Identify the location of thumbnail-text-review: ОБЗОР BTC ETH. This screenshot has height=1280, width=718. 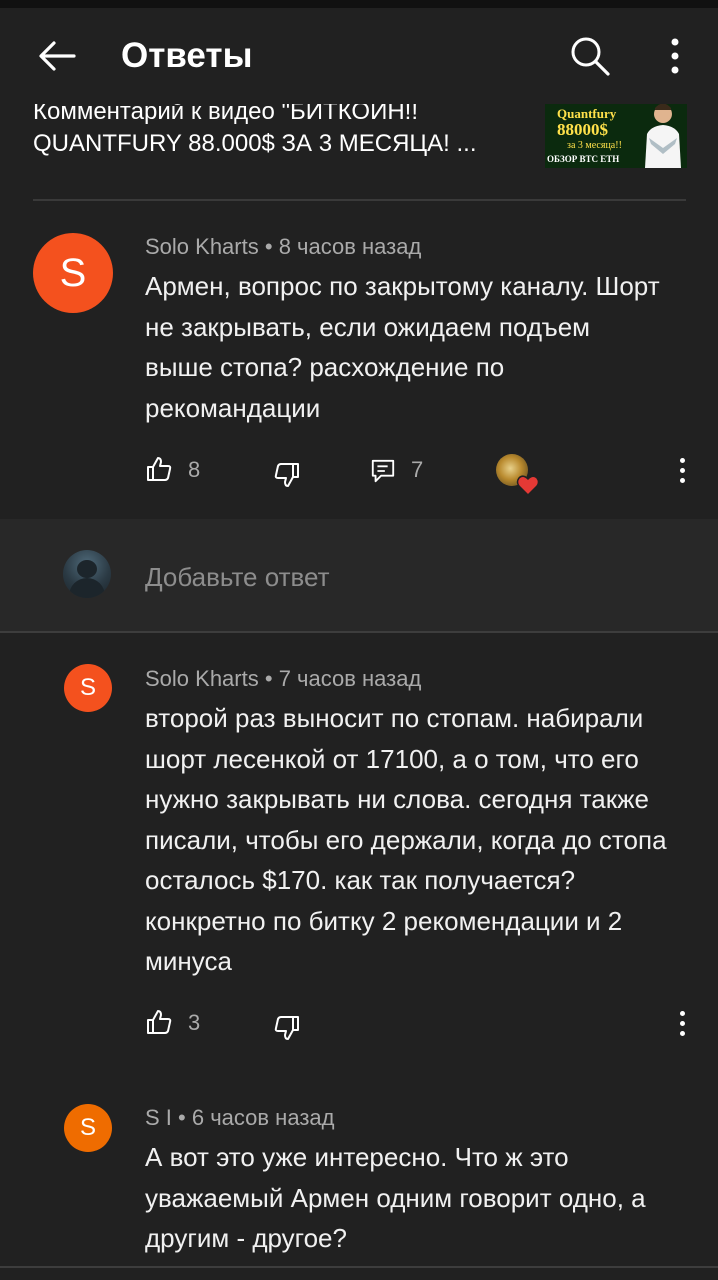
(583, 159).